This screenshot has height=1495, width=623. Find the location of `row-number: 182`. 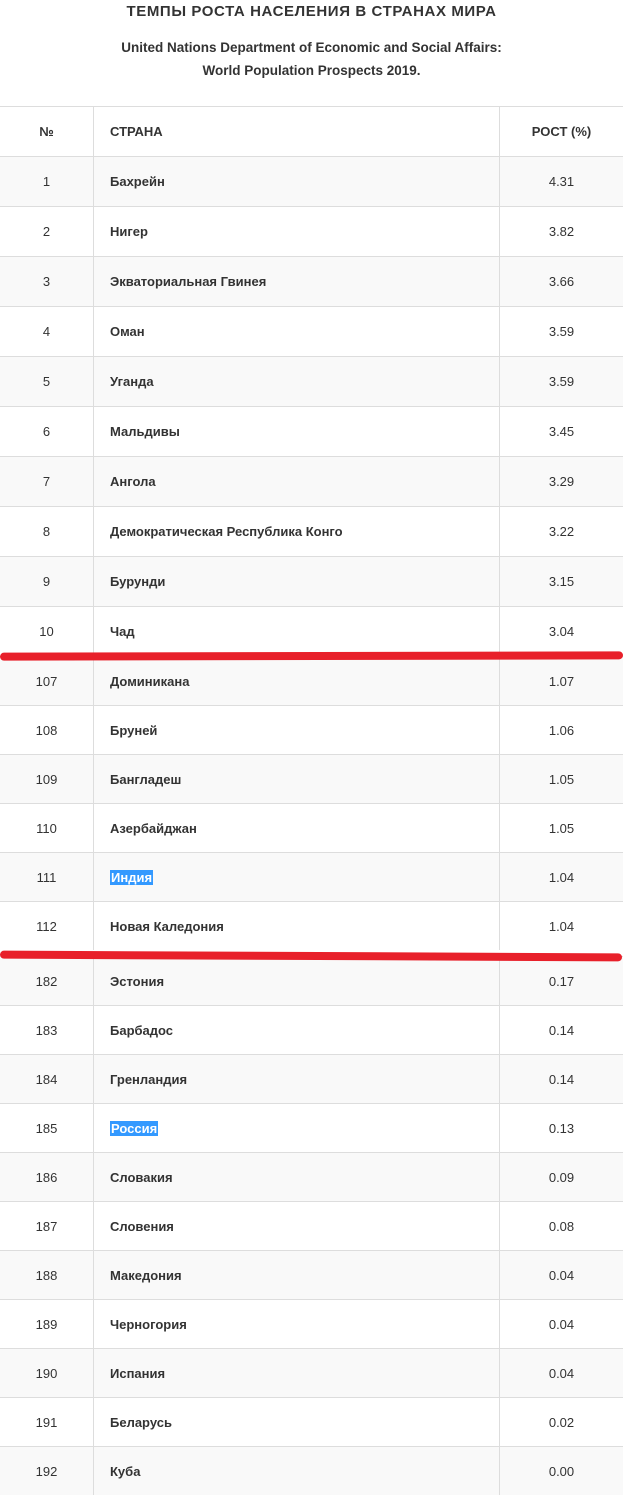

row-number: 182 is located at coordinates (46, 981).